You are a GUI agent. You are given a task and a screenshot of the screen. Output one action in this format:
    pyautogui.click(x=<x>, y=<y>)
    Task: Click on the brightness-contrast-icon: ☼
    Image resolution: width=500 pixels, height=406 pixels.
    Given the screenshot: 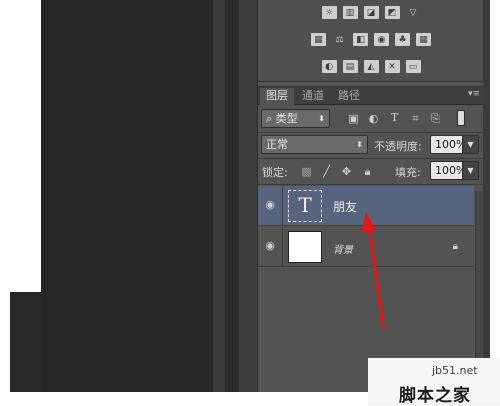 What is the action you would take?
    pyautogui.click(x=329, y=12)
    